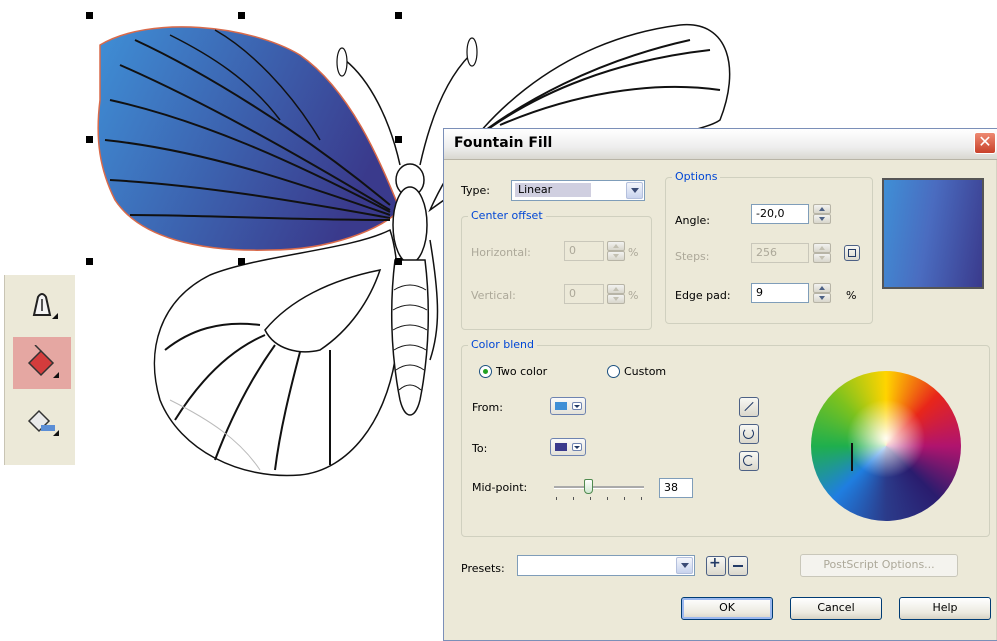 Image resolution: width=997 pixels, height=641 pixels. I want to click on midpoint-input: 38, so click(676, 488).